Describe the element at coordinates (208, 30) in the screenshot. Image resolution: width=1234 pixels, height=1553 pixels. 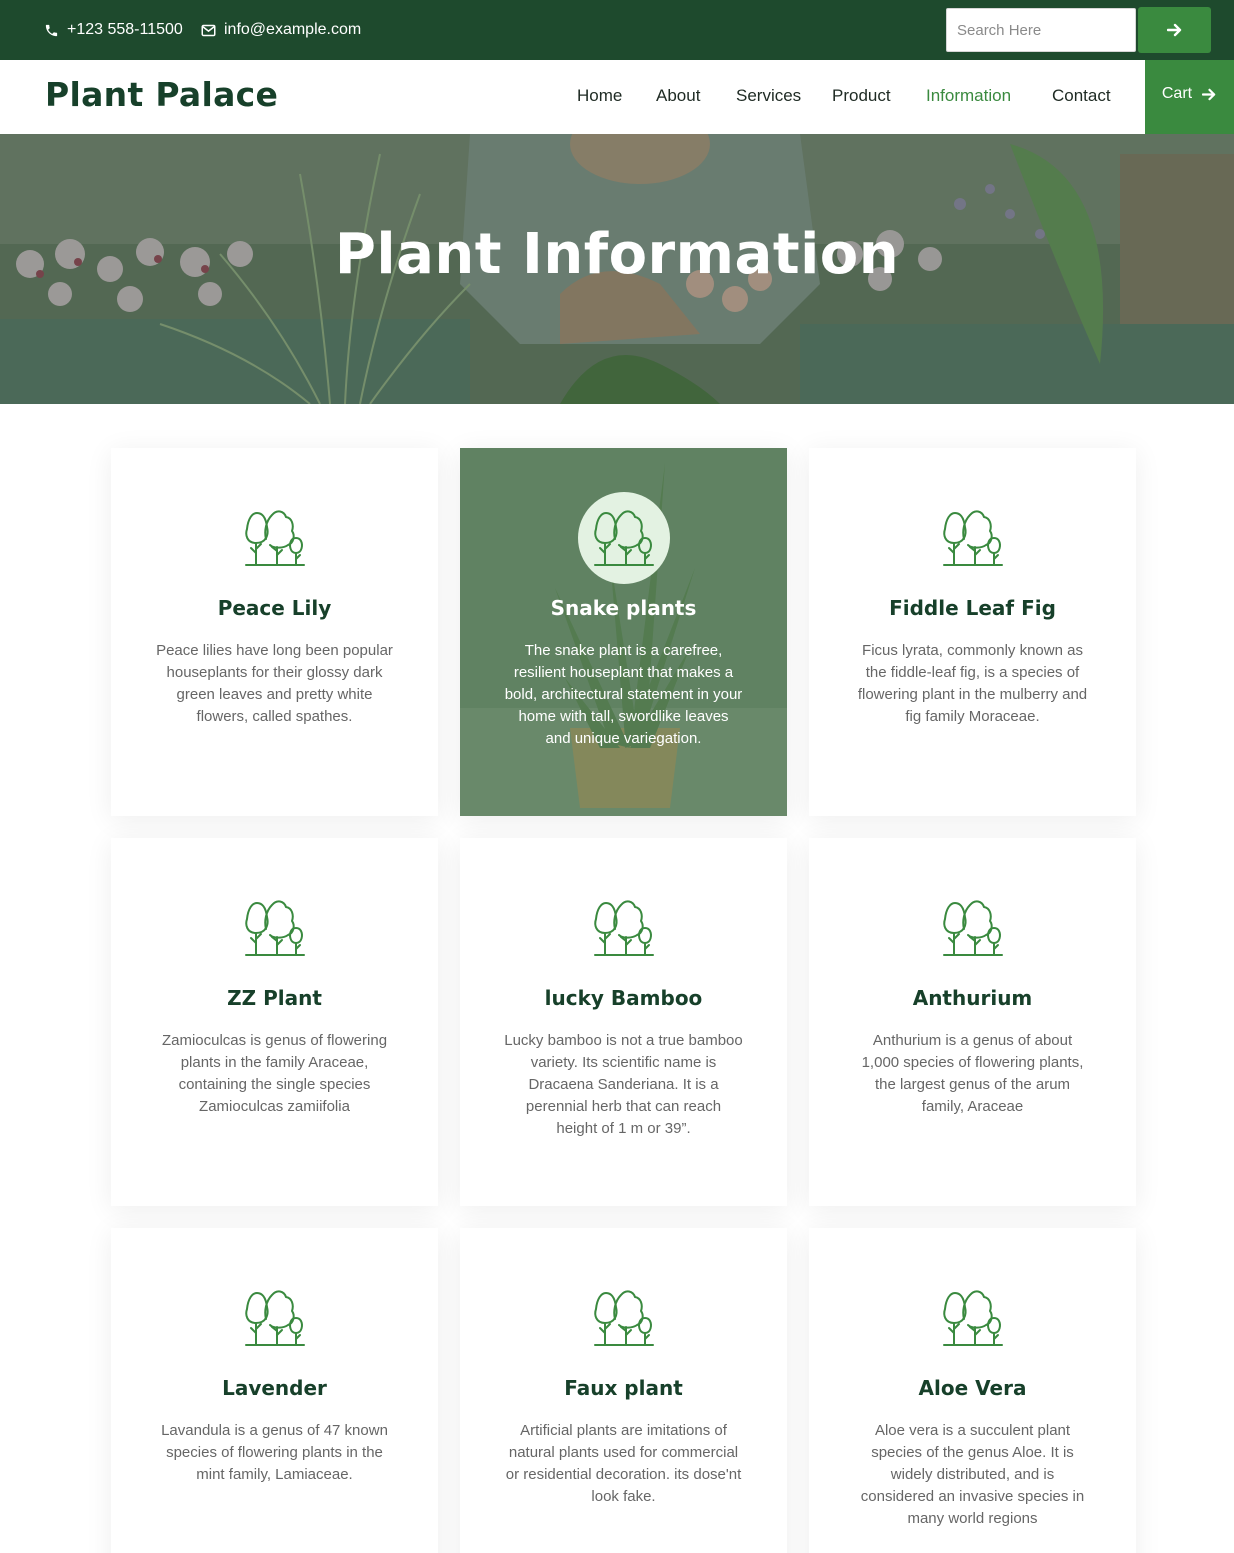
I see `envelope-icon` at that location.